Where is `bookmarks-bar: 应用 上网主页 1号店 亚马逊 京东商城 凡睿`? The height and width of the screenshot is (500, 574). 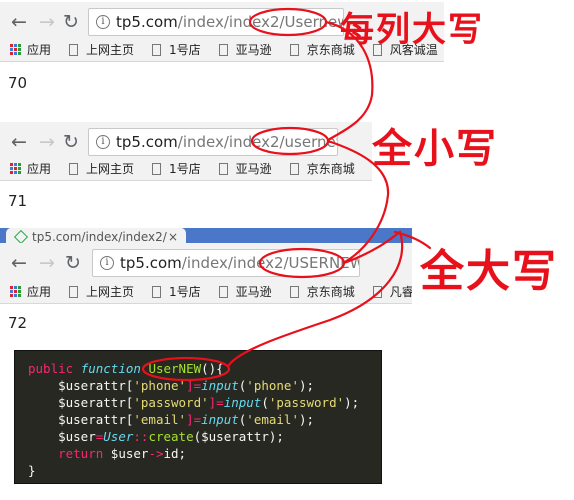 bookmarks-bar: 应用 上网主页 1号店 亚马逊 京东商城 凡睿 is located at coordinates (206, 292).